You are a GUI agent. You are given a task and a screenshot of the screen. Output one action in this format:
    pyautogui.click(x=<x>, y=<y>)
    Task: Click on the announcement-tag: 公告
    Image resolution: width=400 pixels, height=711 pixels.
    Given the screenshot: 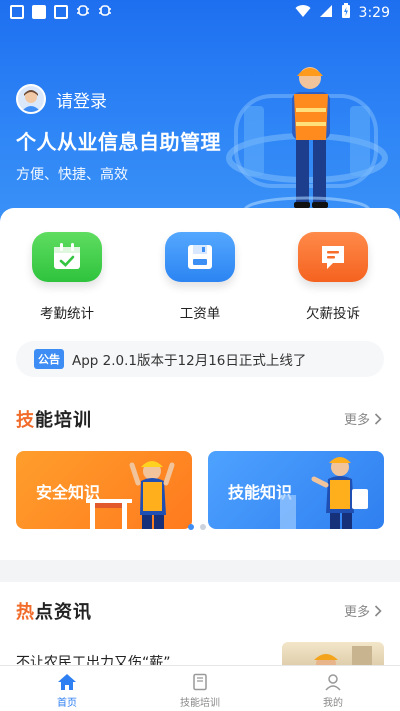 What is the action you would take?
    pyautogui.click(x=49, y=359)
    